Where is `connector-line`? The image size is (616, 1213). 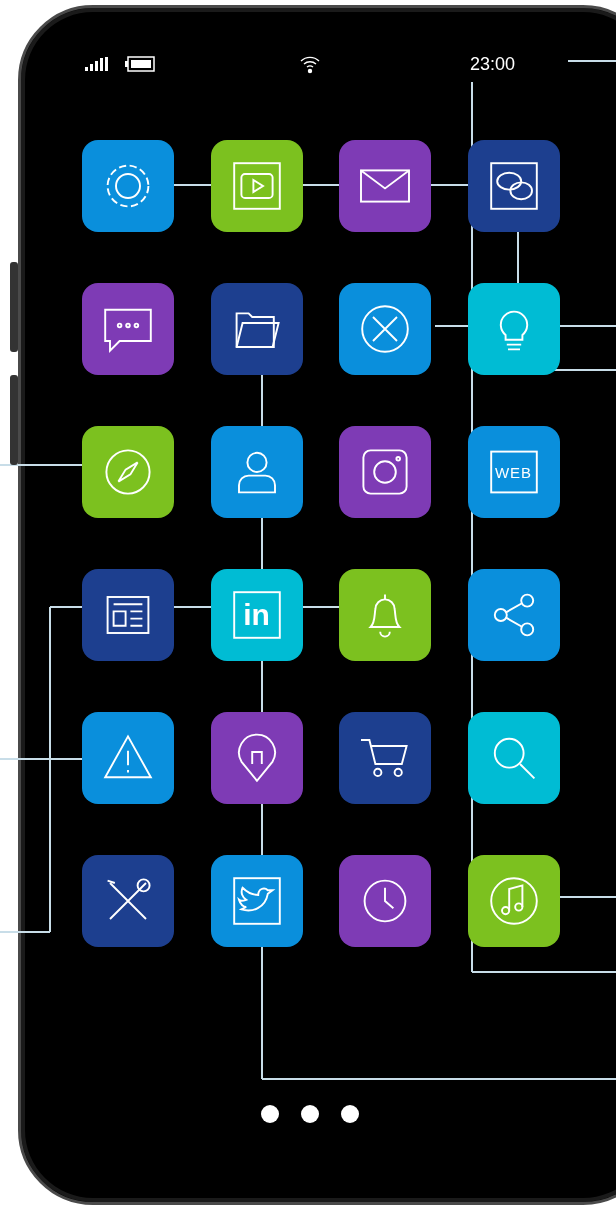 connector-line is located at coordinates (591, 61).